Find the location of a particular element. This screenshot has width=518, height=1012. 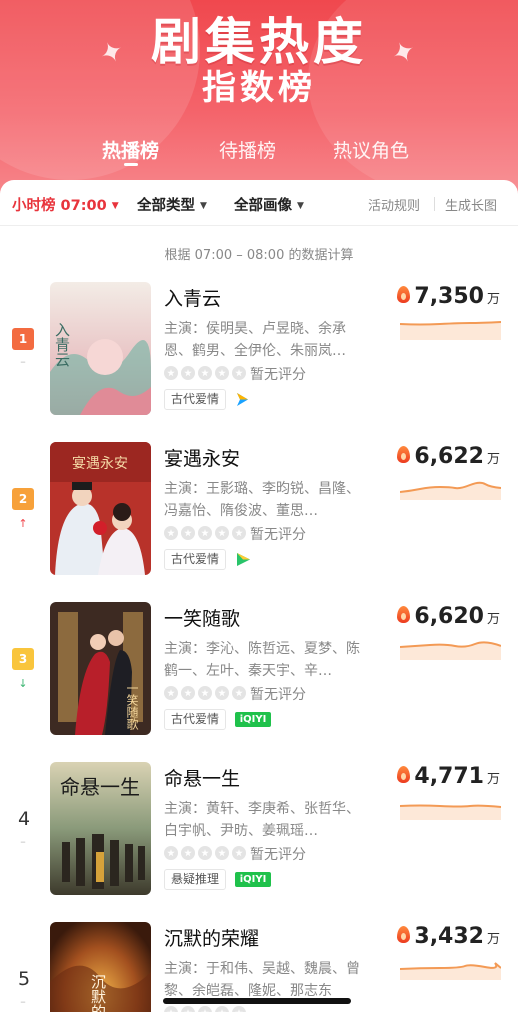

genre-tag: 悬疑推理 is located at coordinates (195, 879).